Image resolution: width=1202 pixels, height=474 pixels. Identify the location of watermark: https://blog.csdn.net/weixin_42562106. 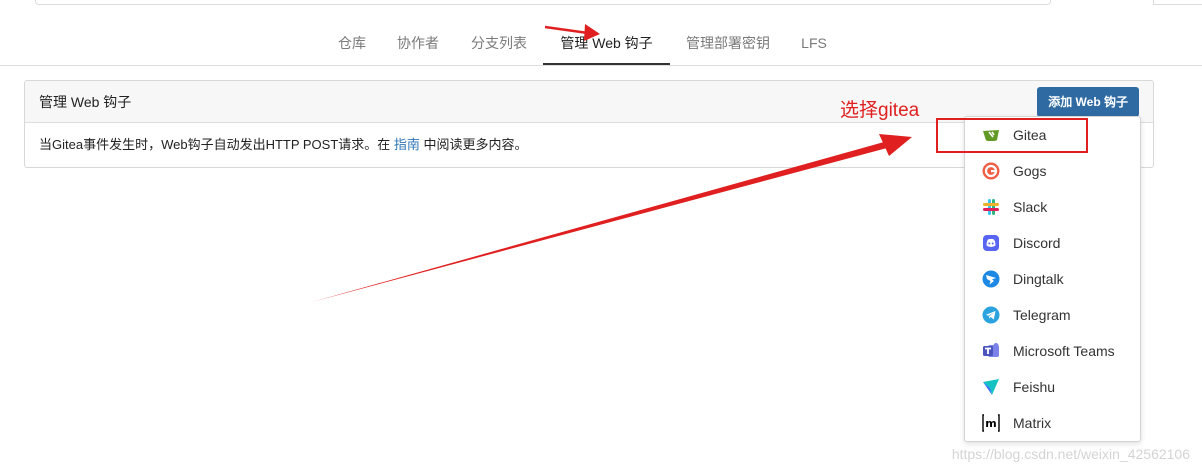
(1070, 454).